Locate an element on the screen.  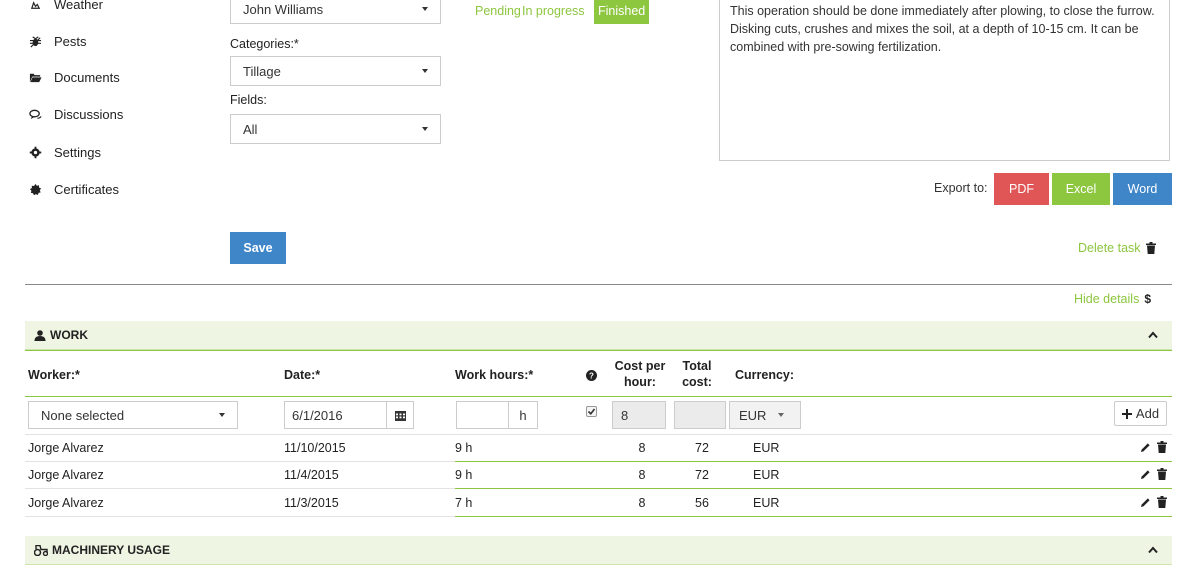
hours-unit-label: h is located at coordinates (523, 415).